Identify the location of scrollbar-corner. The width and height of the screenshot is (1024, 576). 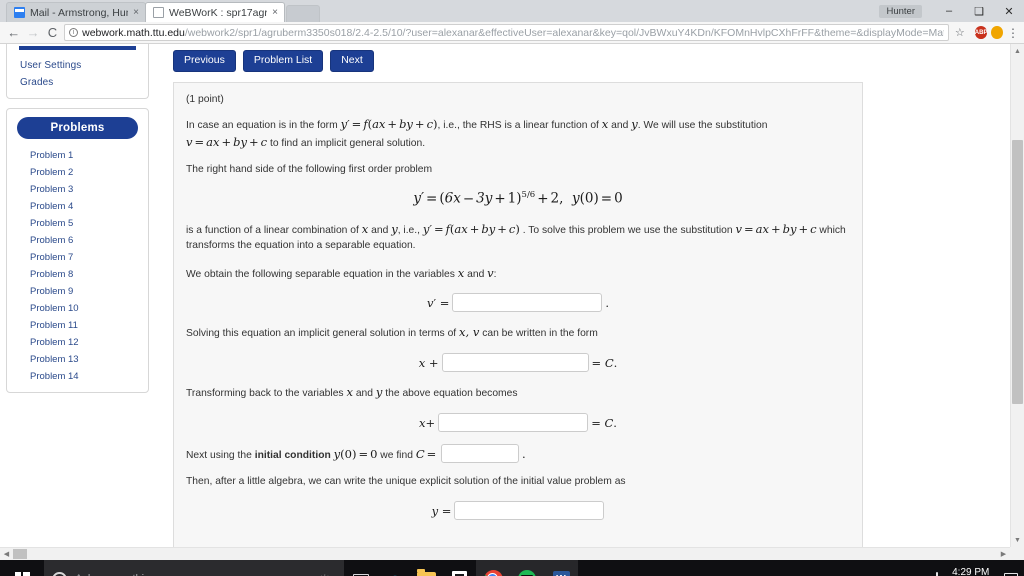
(1017, 553).